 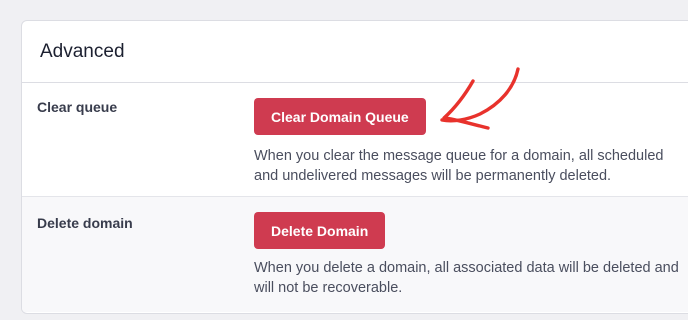 What do you see at coordinates (77, 107) in the screenshot?
I see `clear-queue-label: Clear queue` at bounding box center [77, 107].